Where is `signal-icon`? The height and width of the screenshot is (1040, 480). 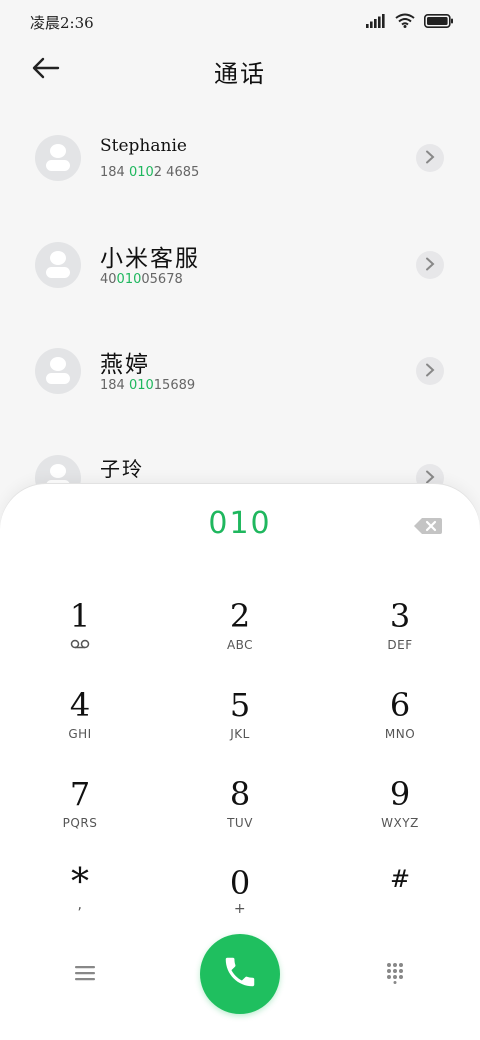
signal-icon is located at coordinates (376, 22).